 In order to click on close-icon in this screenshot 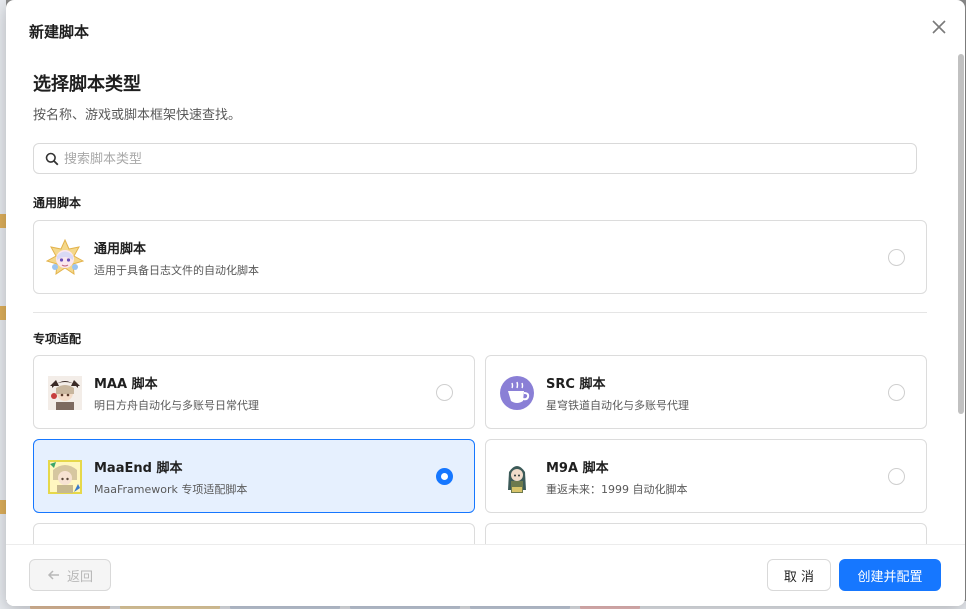, I will do `click(939, 27)`.